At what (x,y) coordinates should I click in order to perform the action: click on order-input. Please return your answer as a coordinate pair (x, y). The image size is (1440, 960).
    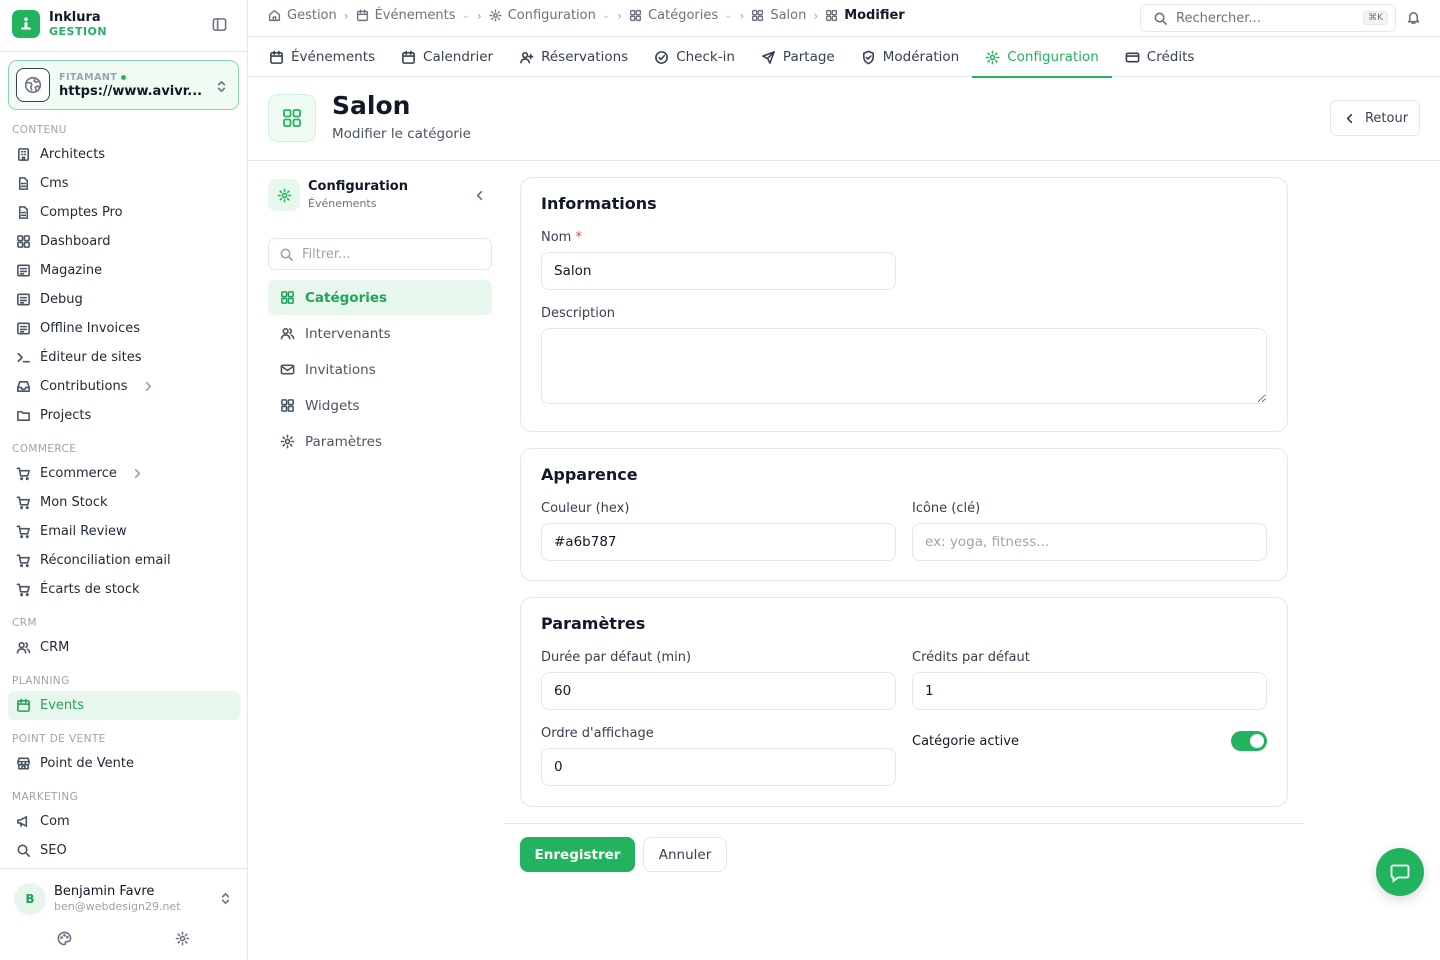
    Looking at the image, I should click on (724, 767).